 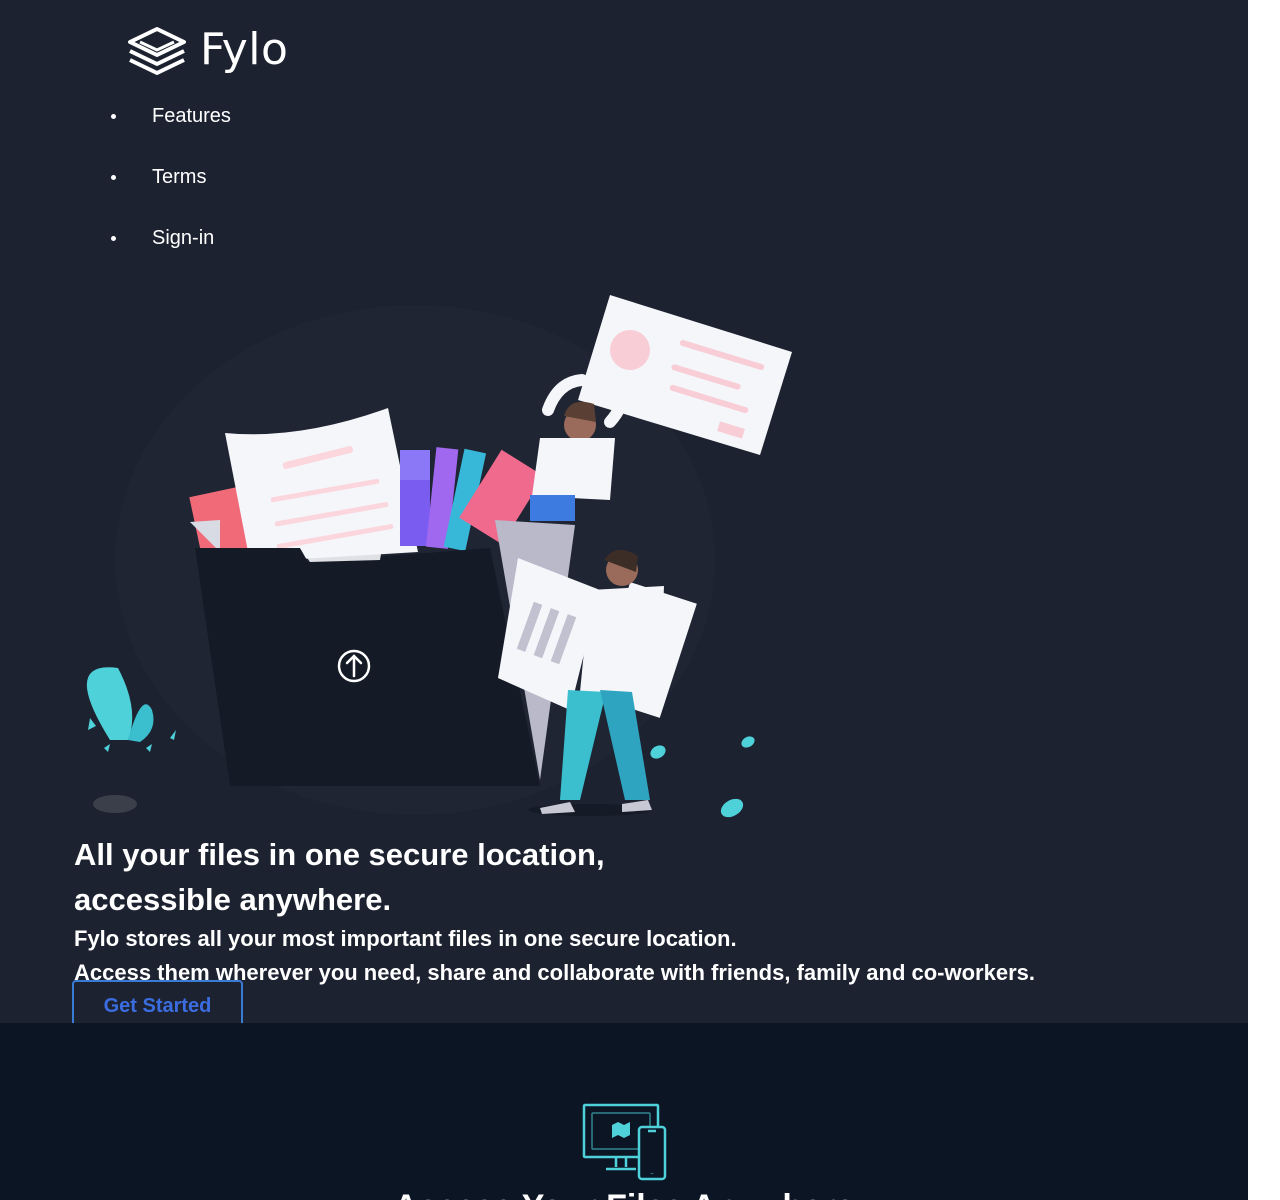 I want to click on features-section-title: Access Your Files Anywhere, so click(x=624, y=1193).